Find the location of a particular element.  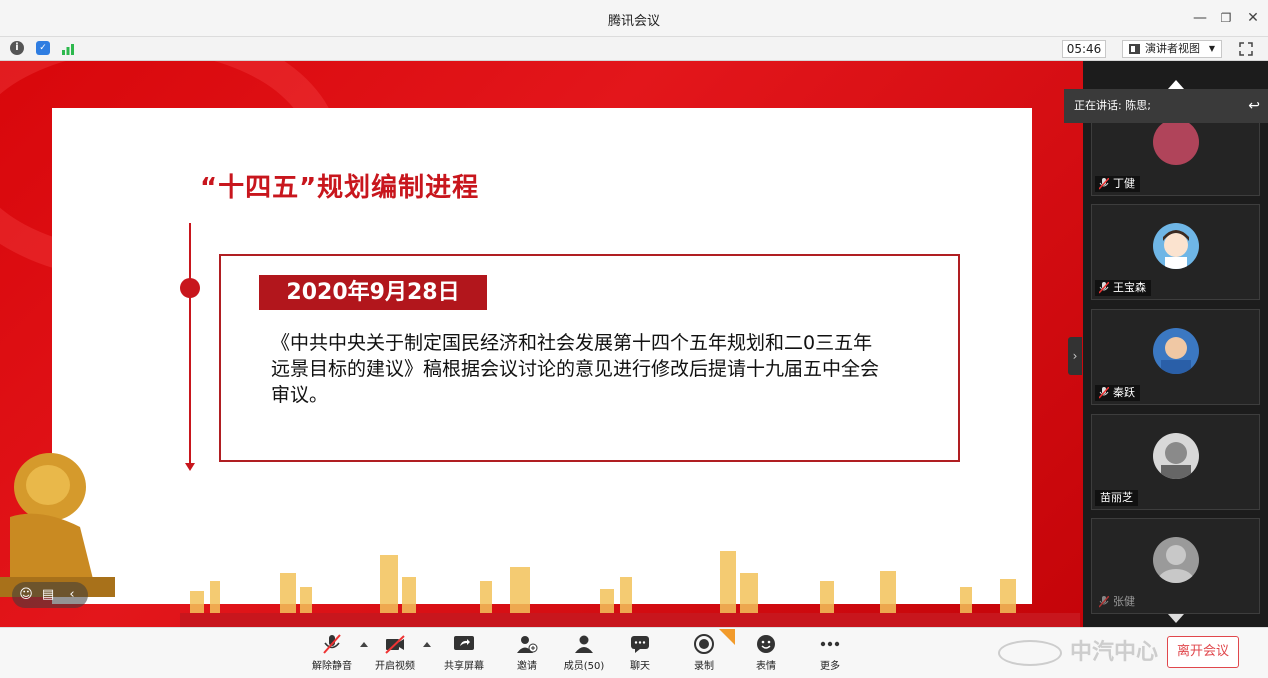

entry-date: 2020年9月28日 is located at coordinates (373, 292).